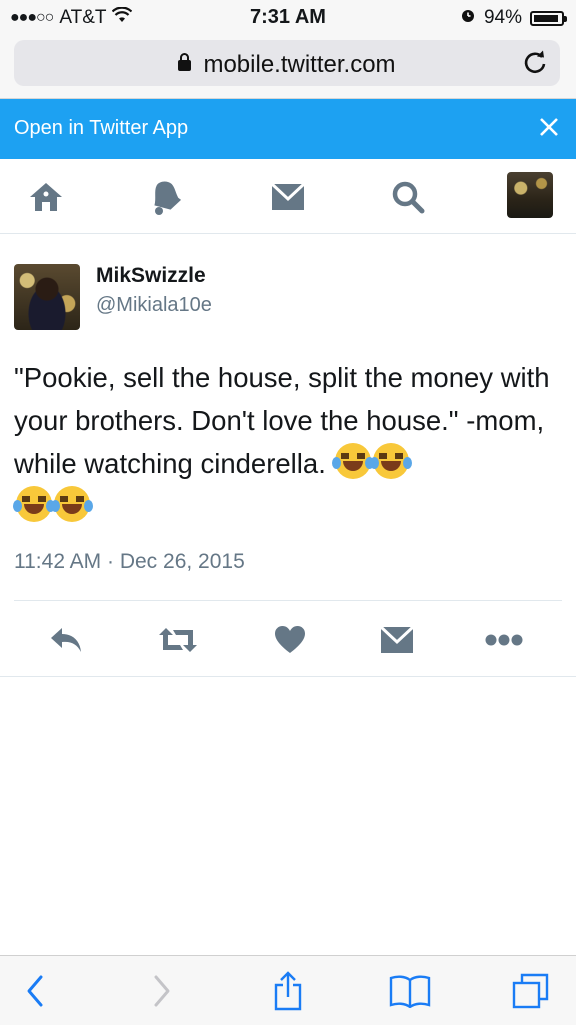 The width and height of the screenshot is (576, 1025). I want to click on tweet-timestamp: 11:42 AM · Dec 26, 2015, so click(129, 562).